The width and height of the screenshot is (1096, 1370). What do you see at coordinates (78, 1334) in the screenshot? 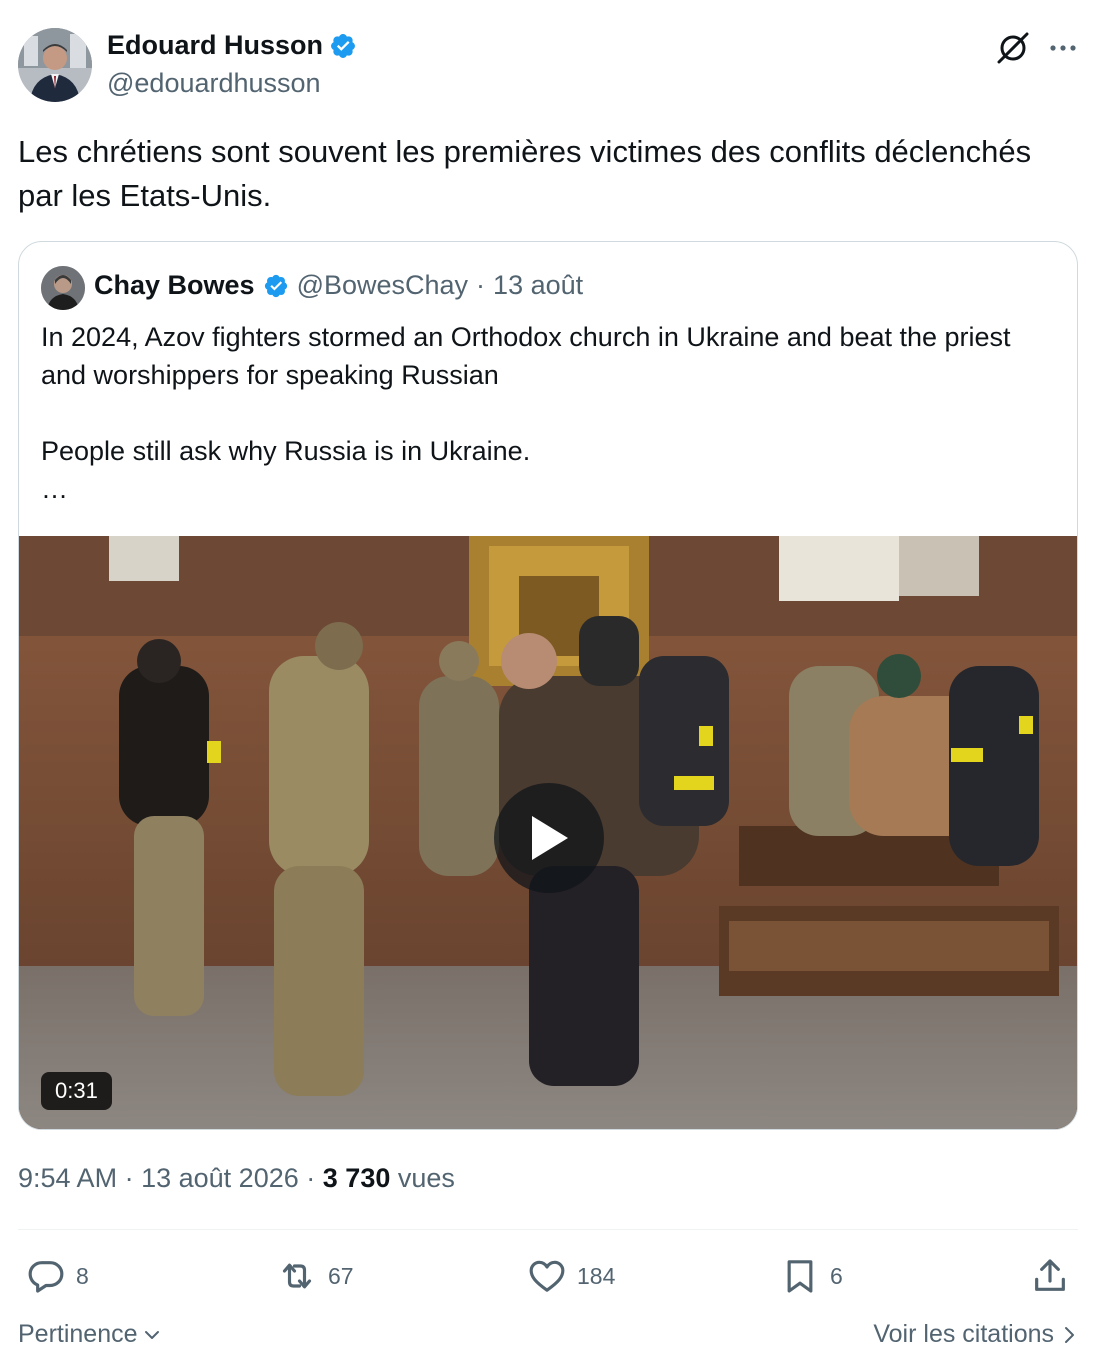
I see `sort-label: Pertinence` at bounding box center [78, 1334].